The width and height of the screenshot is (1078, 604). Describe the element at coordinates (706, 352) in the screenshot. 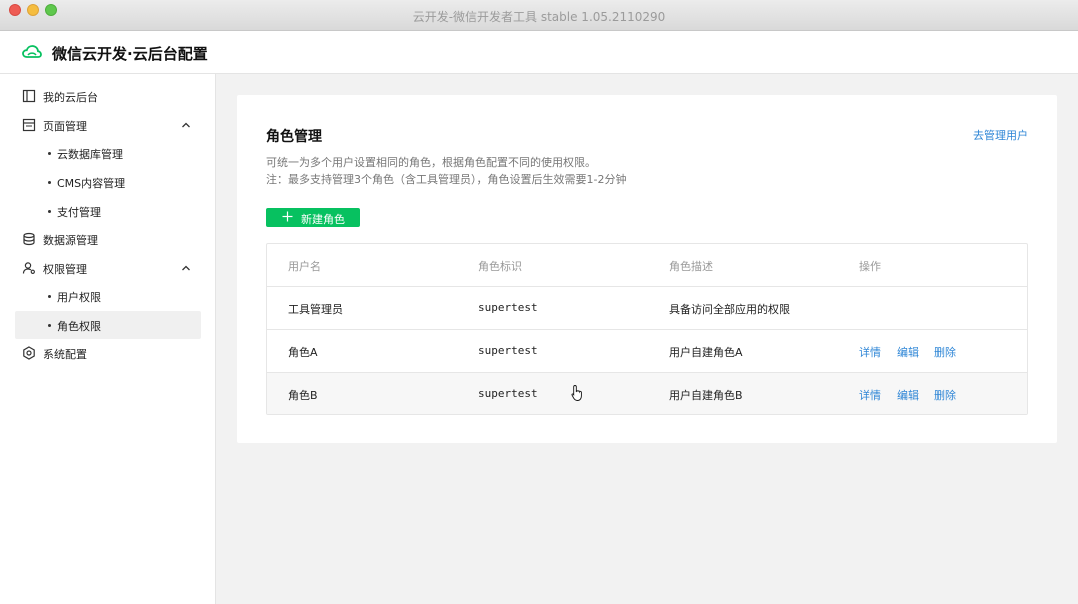

I see `role-desc: 用户自建角色A` at that location.